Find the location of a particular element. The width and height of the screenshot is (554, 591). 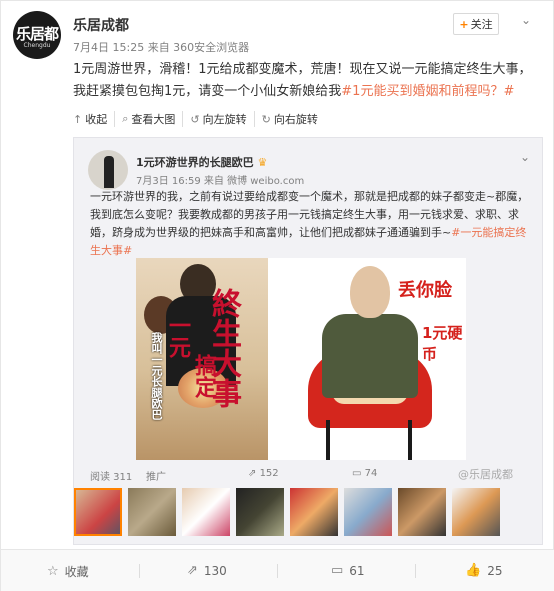

rotate-left-icon: ↺ is located at coordinates (195, 119).